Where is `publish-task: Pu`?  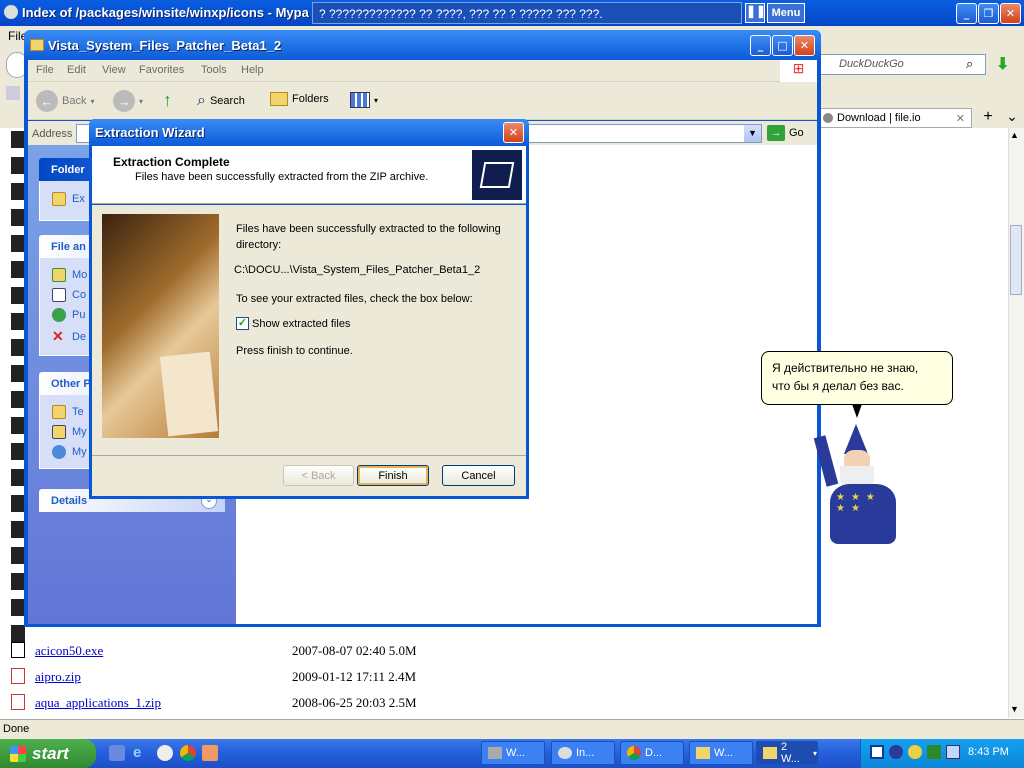
publish-task: Pu is located at coordinates (68, 315).